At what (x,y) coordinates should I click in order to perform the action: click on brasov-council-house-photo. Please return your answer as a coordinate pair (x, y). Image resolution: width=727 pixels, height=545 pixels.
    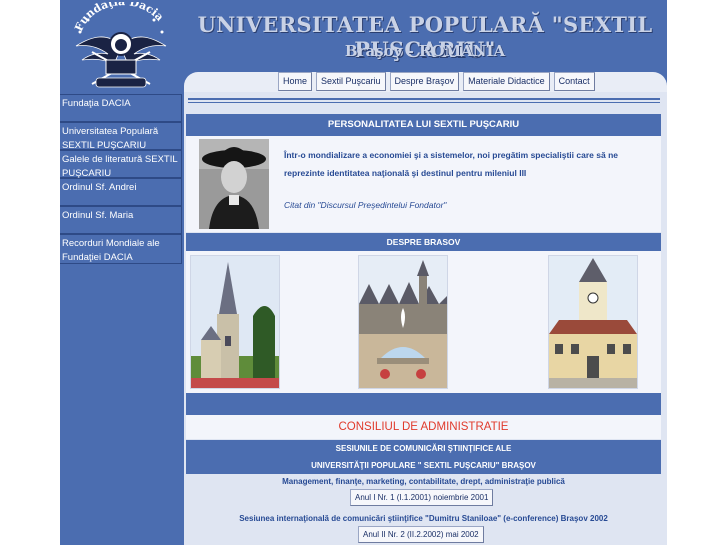
    Looking at the image, I should click on (593, 322).